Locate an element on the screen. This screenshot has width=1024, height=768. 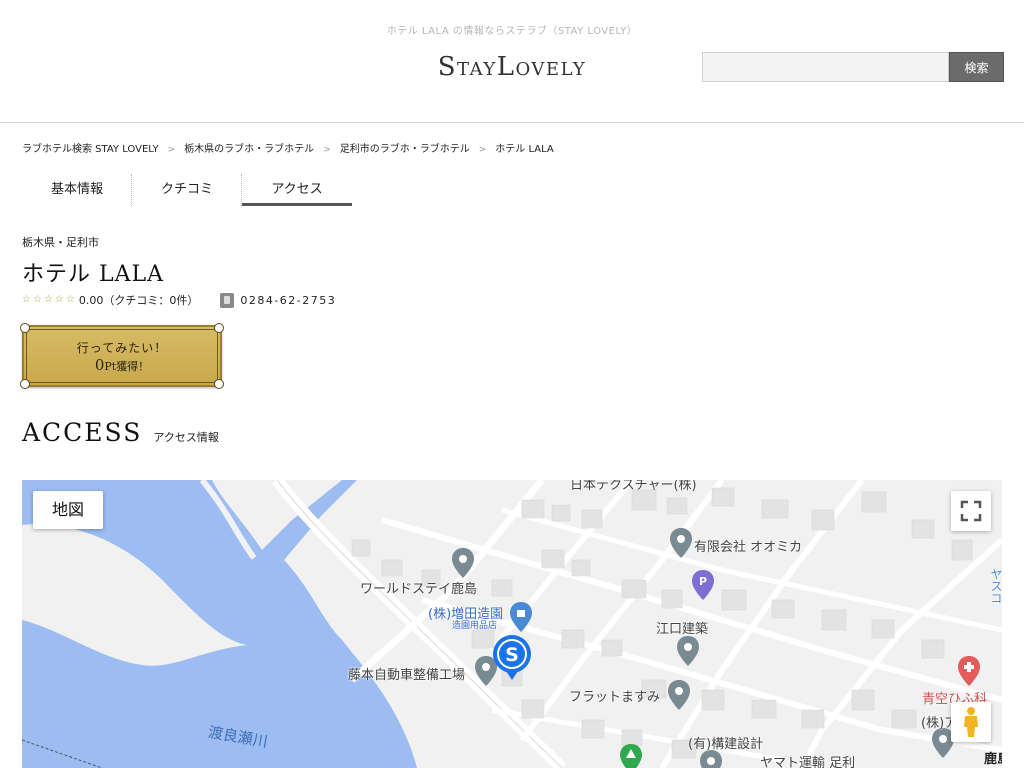
breadcrumb-current: ホテル LALA is located at coordinates (524, 149).